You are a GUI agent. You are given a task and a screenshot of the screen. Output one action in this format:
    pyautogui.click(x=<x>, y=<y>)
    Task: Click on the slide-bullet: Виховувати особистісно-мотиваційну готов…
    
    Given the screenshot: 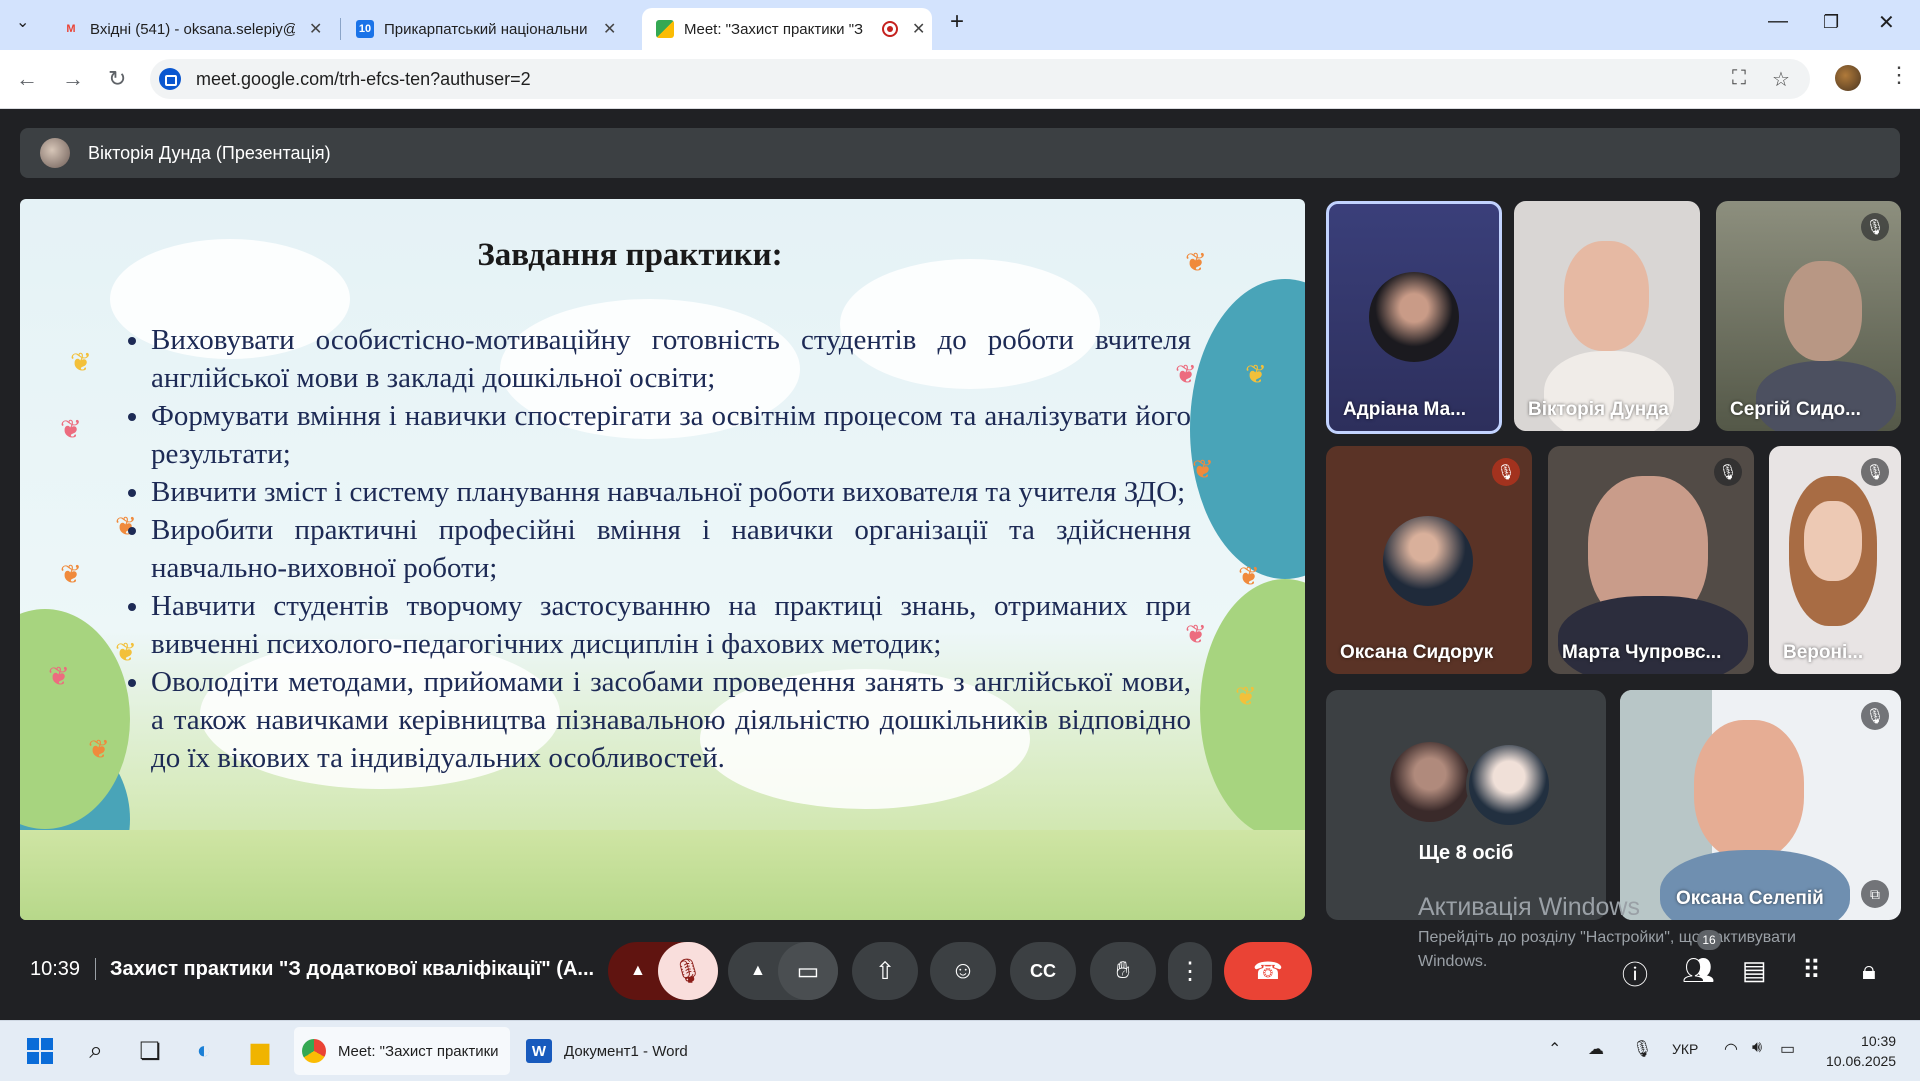 What is the action you would take?
    pyautogui.click(x=671, y=359)
    